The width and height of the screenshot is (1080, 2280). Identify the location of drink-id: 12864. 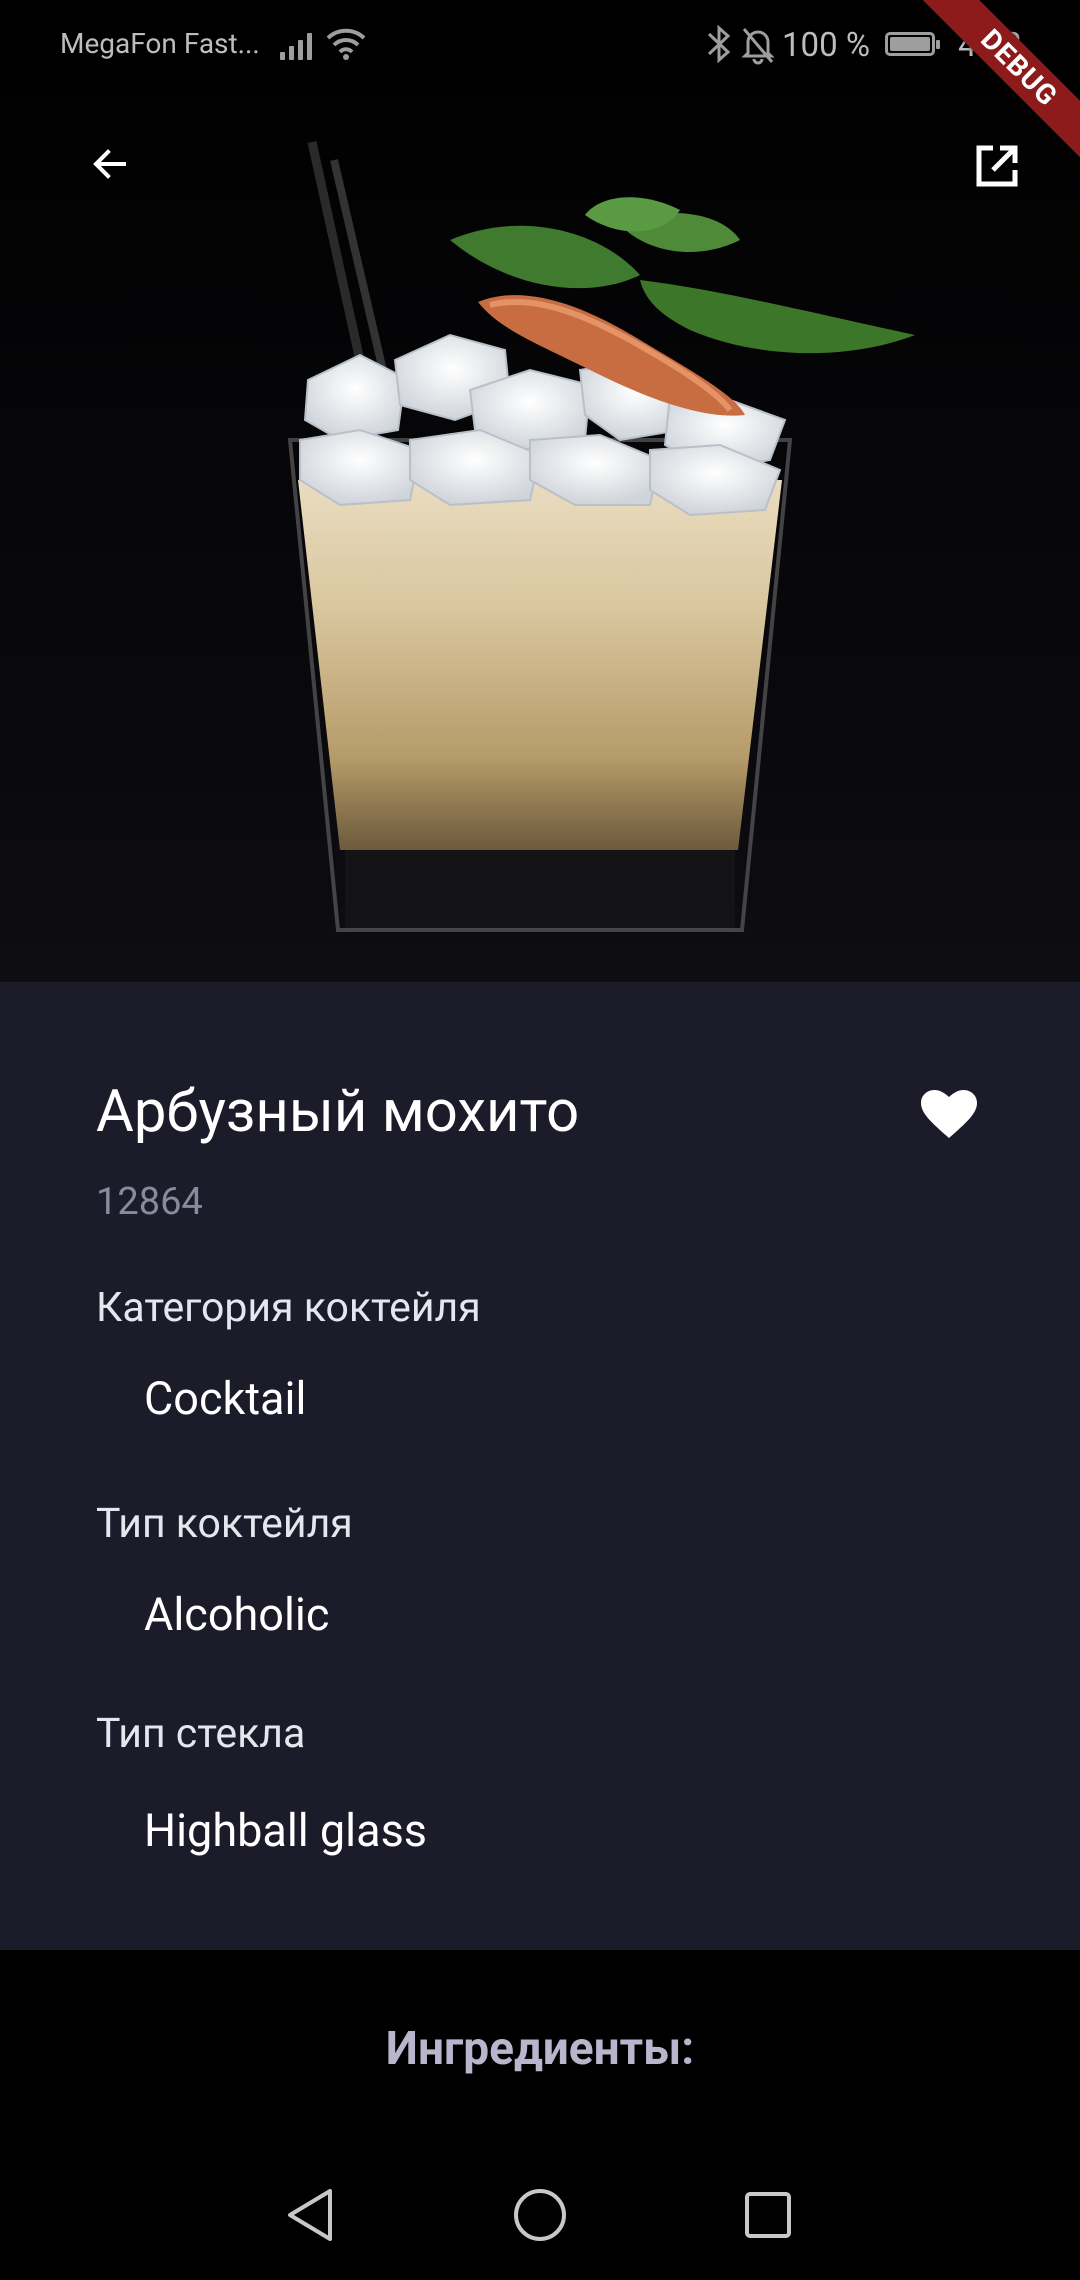
(149, 1202).